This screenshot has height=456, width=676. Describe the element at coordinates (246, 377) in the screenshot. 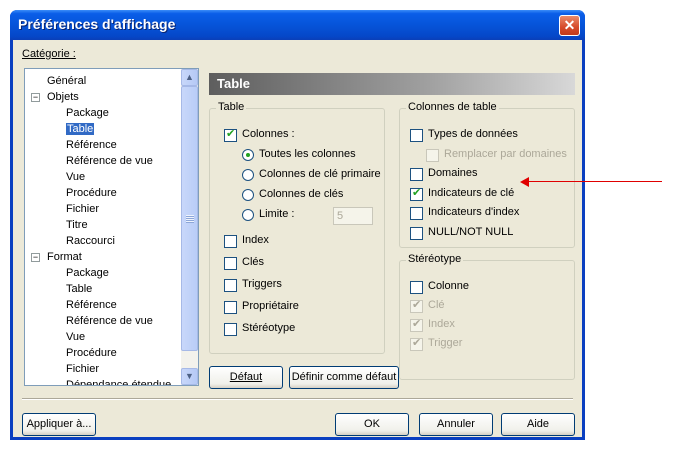

I see `default-button: Défaut` at that location.